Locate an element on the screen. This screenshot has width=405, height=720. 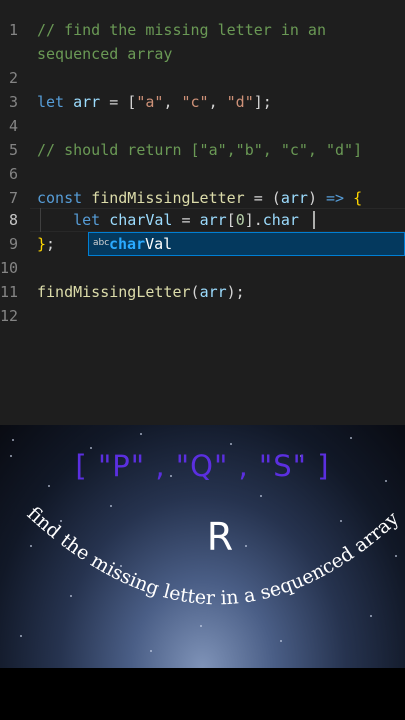
code-line: 7 const findMissingLetter = (arr) => { is located at coordinates (202, 198).